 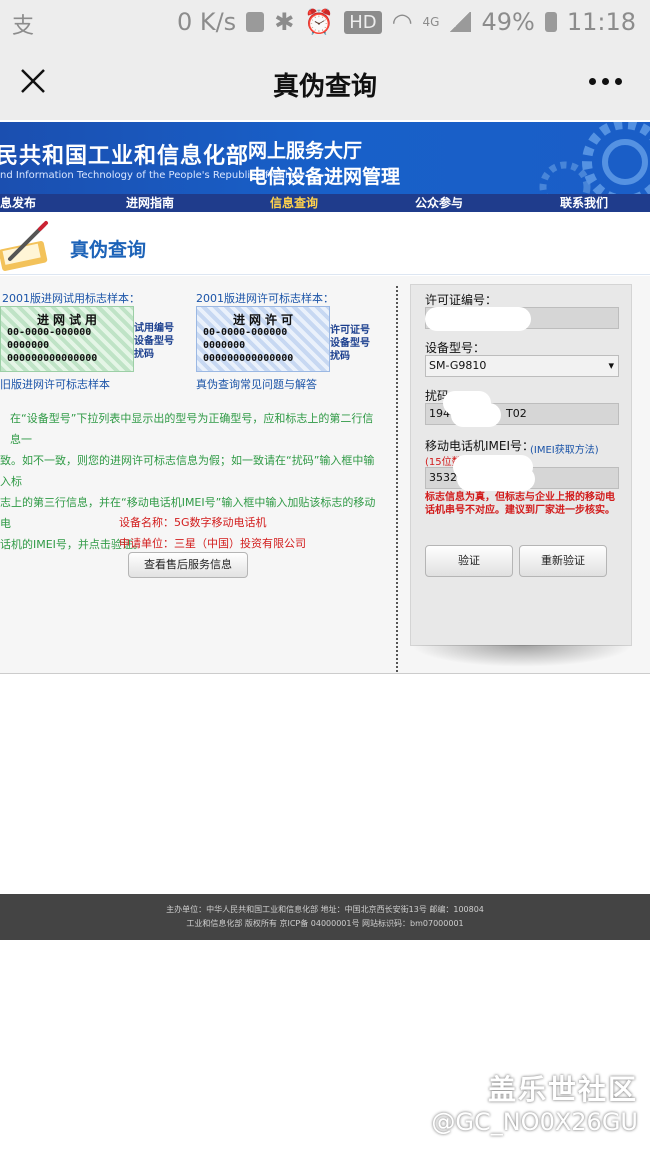 What do you see at coordinates (325, 244) in the screenshot?
I see `section-header: 真伪查询` at bounding box center [325, 244].